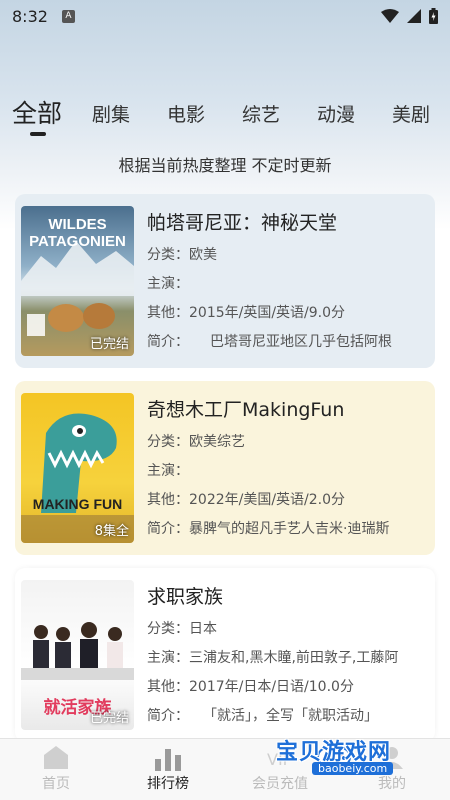  Describe the element at coordinates (261, 113) in the screenshot. I see `tab-variety: 综艺` at that location.